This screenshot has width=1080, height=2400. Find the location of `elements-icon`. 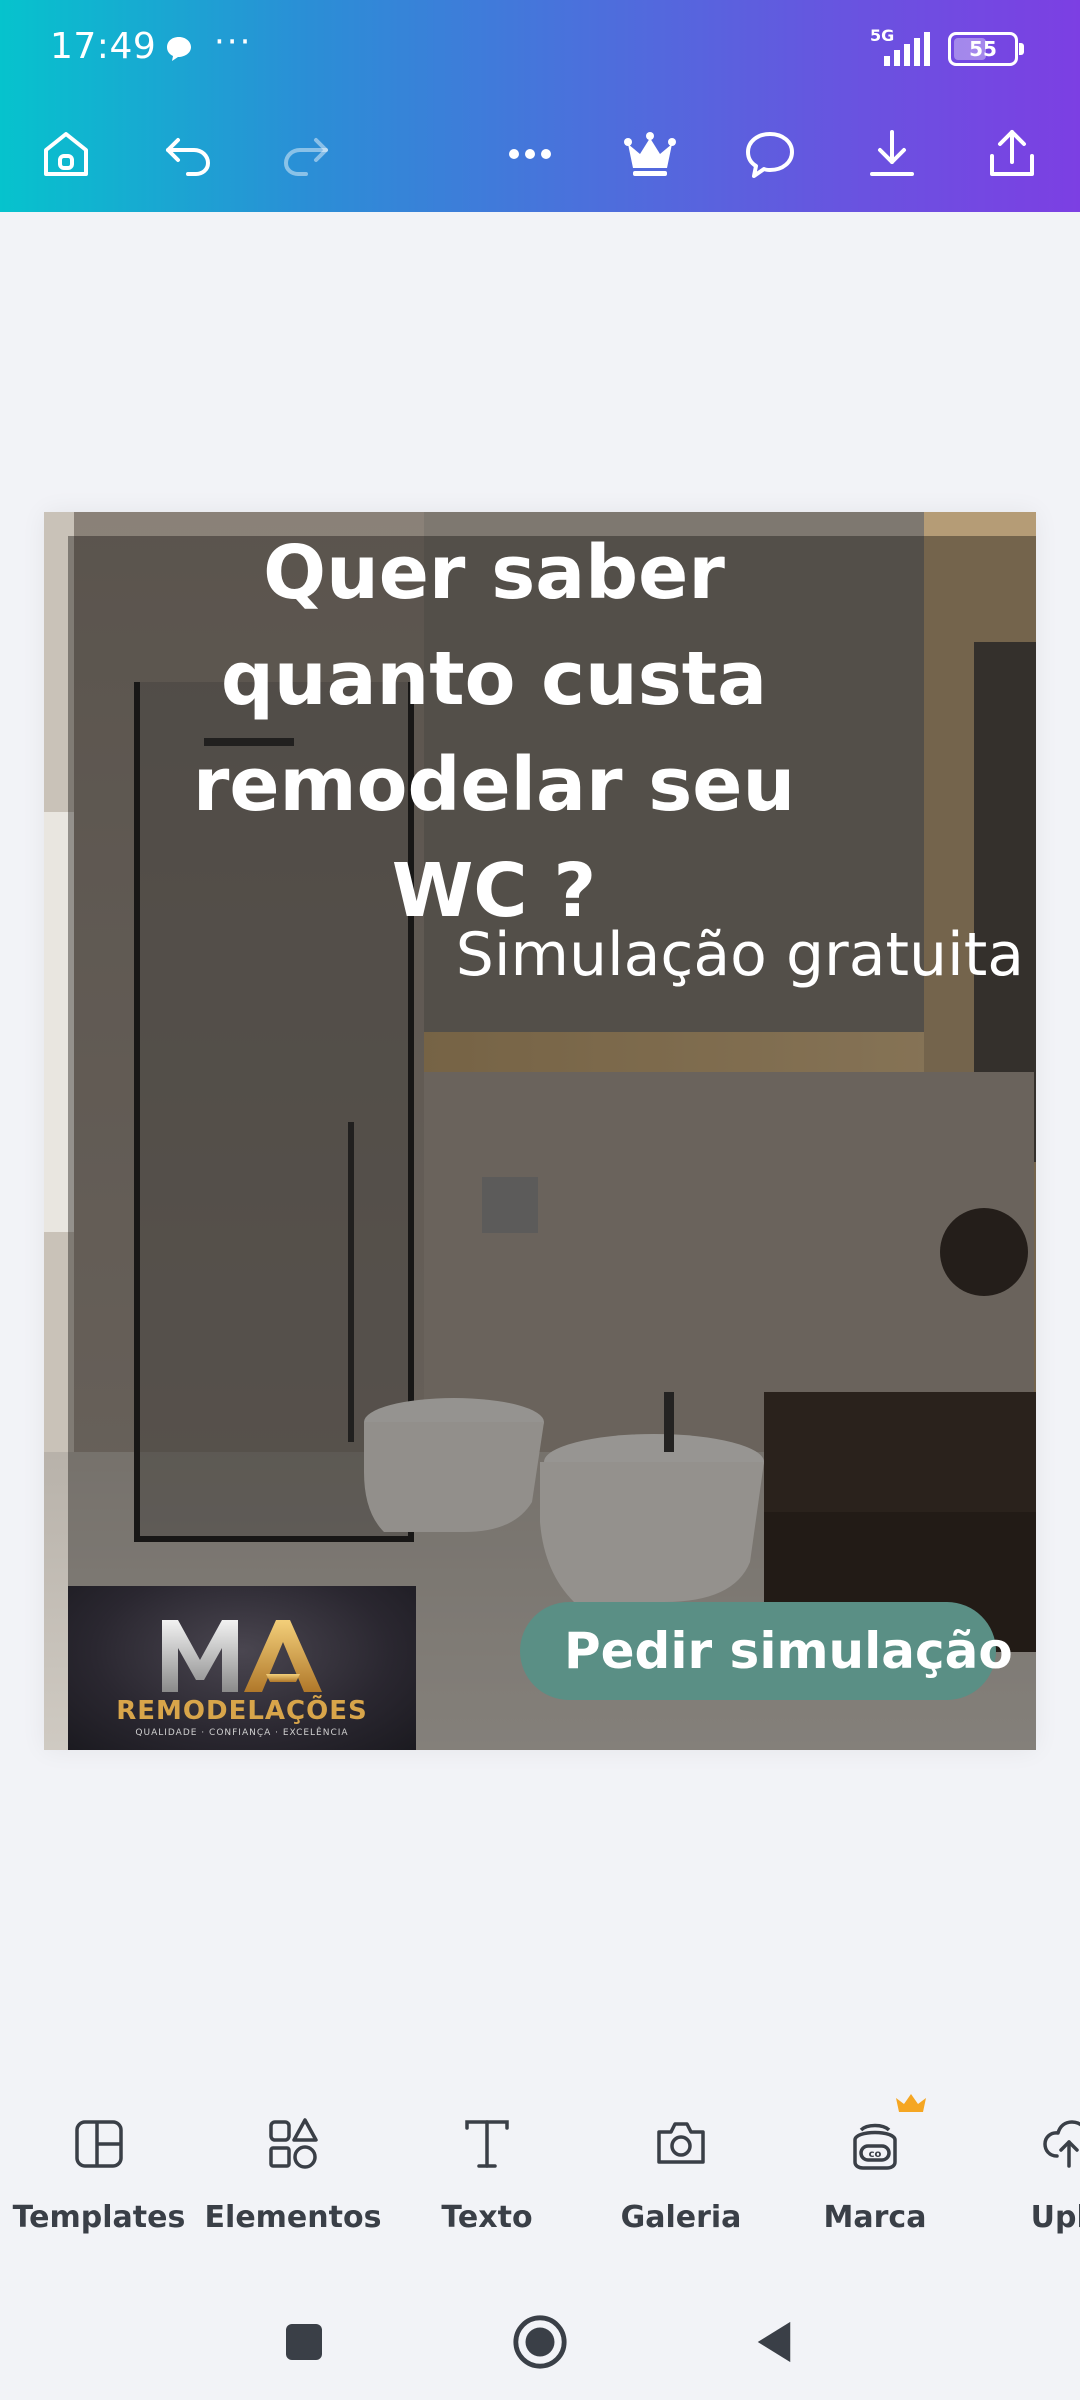

elements-icon is located at coordinates (293, 2143).